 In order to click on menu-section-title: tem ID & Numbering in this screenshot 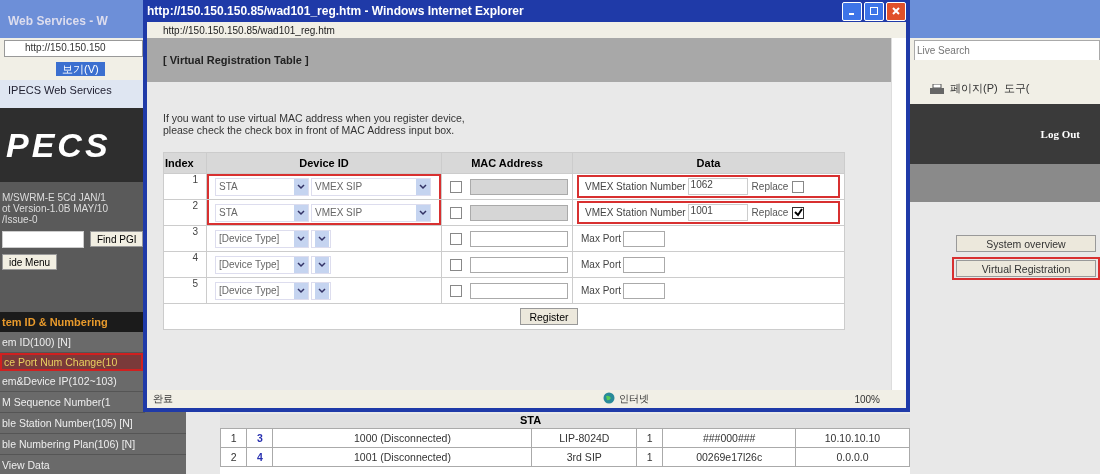, I will do `click(72, 322)`.